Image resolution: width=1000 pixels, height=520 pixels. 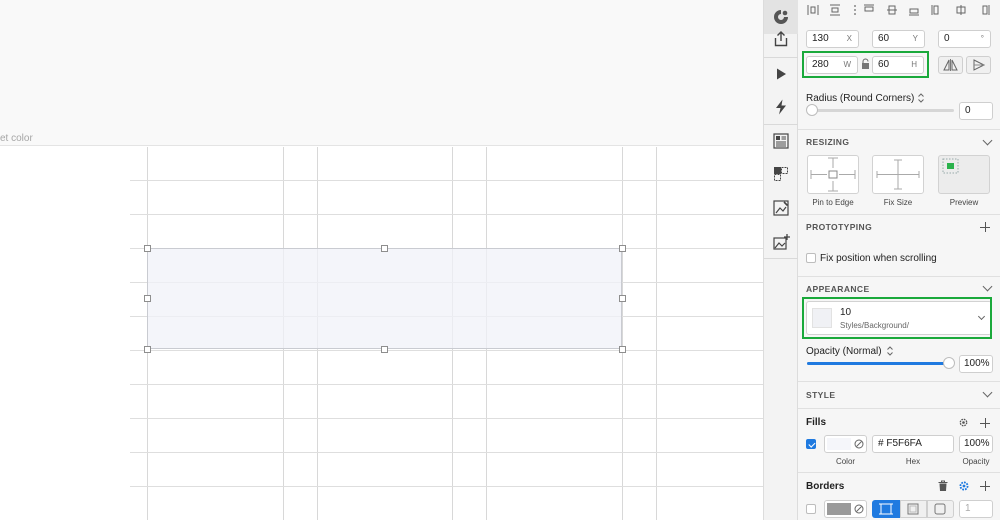 I want to click on add-prototyping-icon, so click(x=985, y=227).